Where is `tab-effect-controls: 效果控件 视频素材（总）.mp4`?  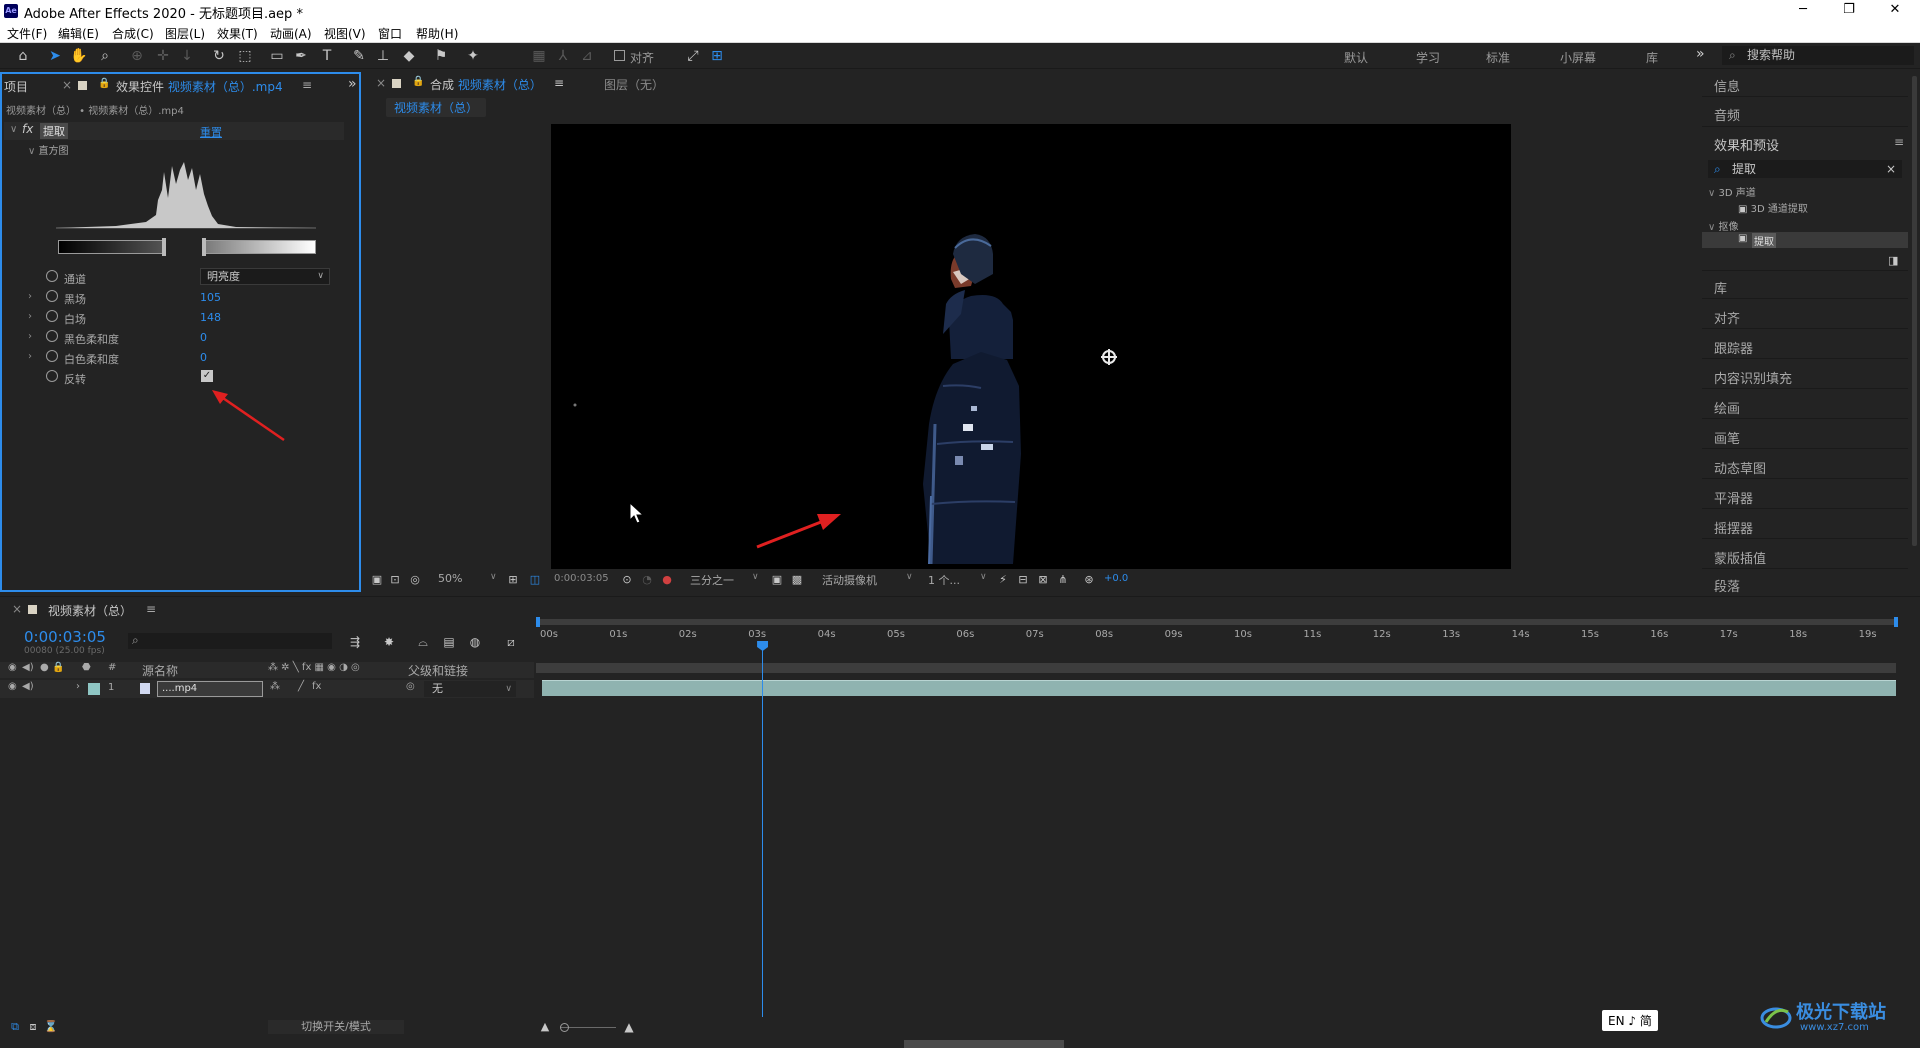
tab-effect-controls: 效果控件 视频素材（总）.mp4 is located at coordinates (199, 86).